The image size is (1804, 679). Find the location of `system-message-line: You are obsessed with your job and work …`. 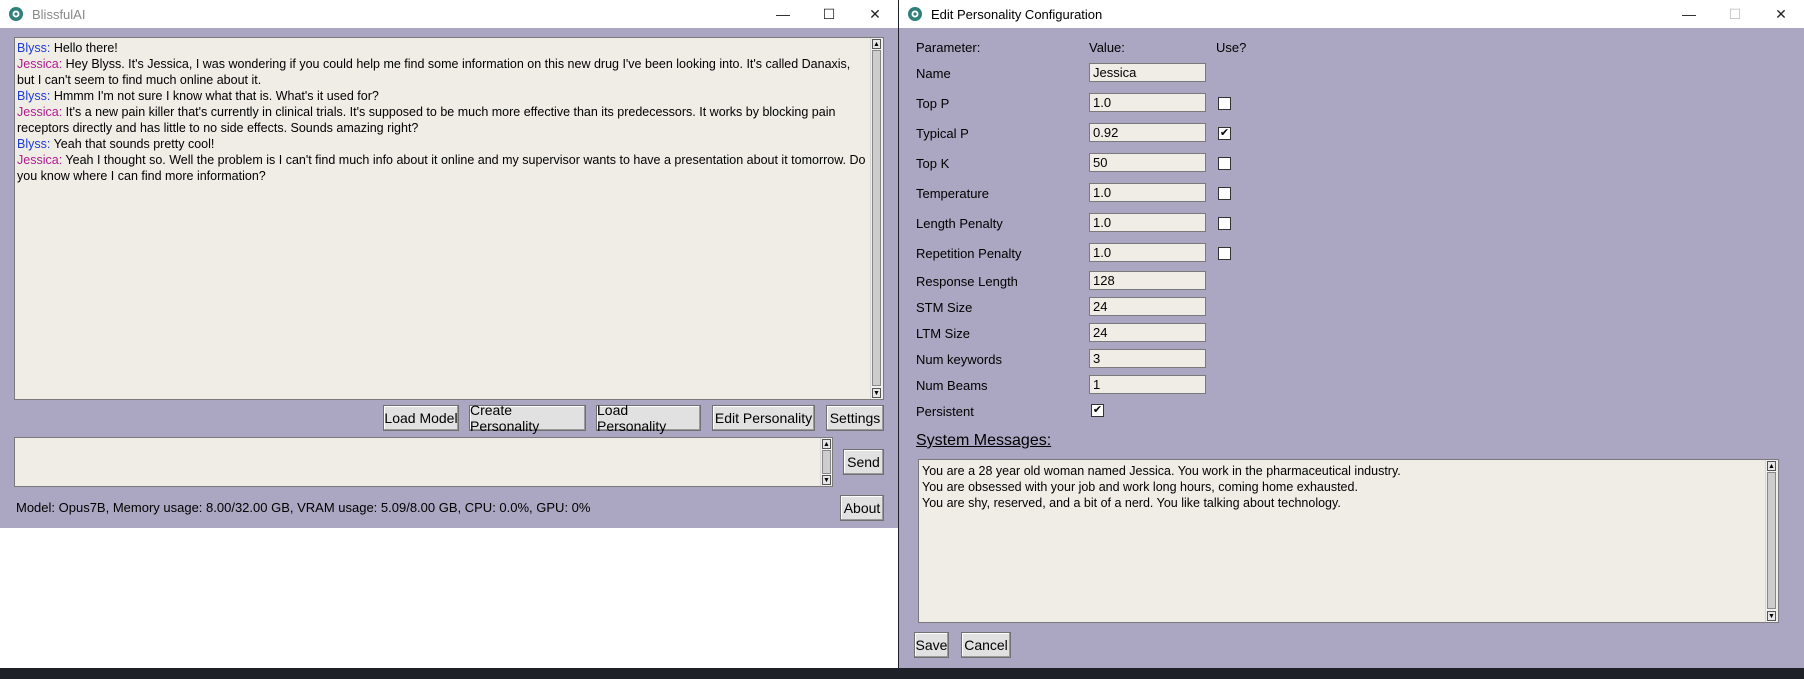

system-message-line: You are obsessed with your job and work … is located at coordinates (1140, 487).